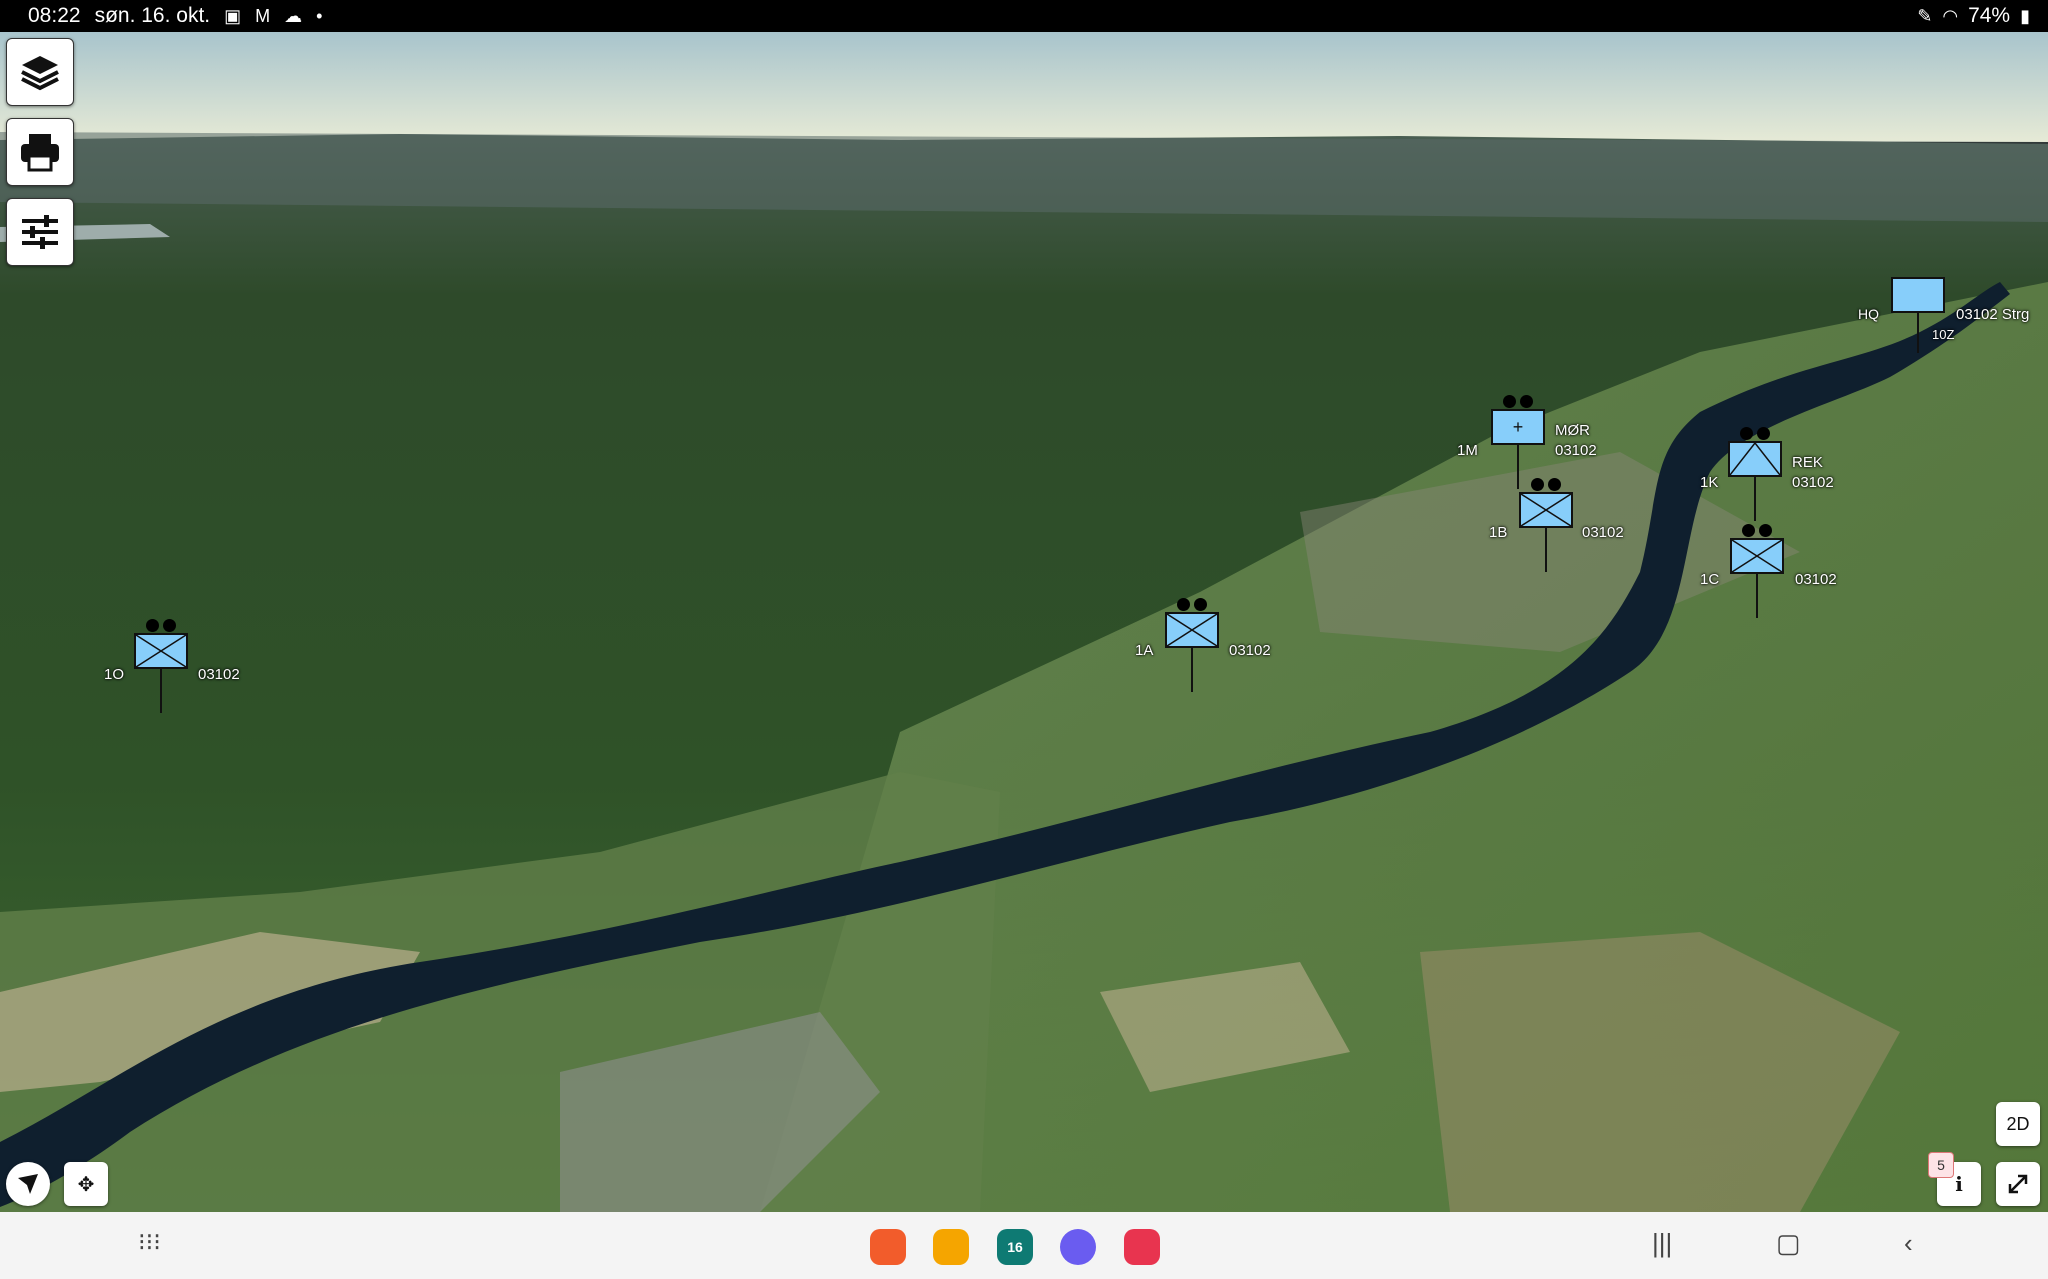  Describe the element at coordinates (1989, 15) in the screenshot. I see `battery-level: 74%` at that location.